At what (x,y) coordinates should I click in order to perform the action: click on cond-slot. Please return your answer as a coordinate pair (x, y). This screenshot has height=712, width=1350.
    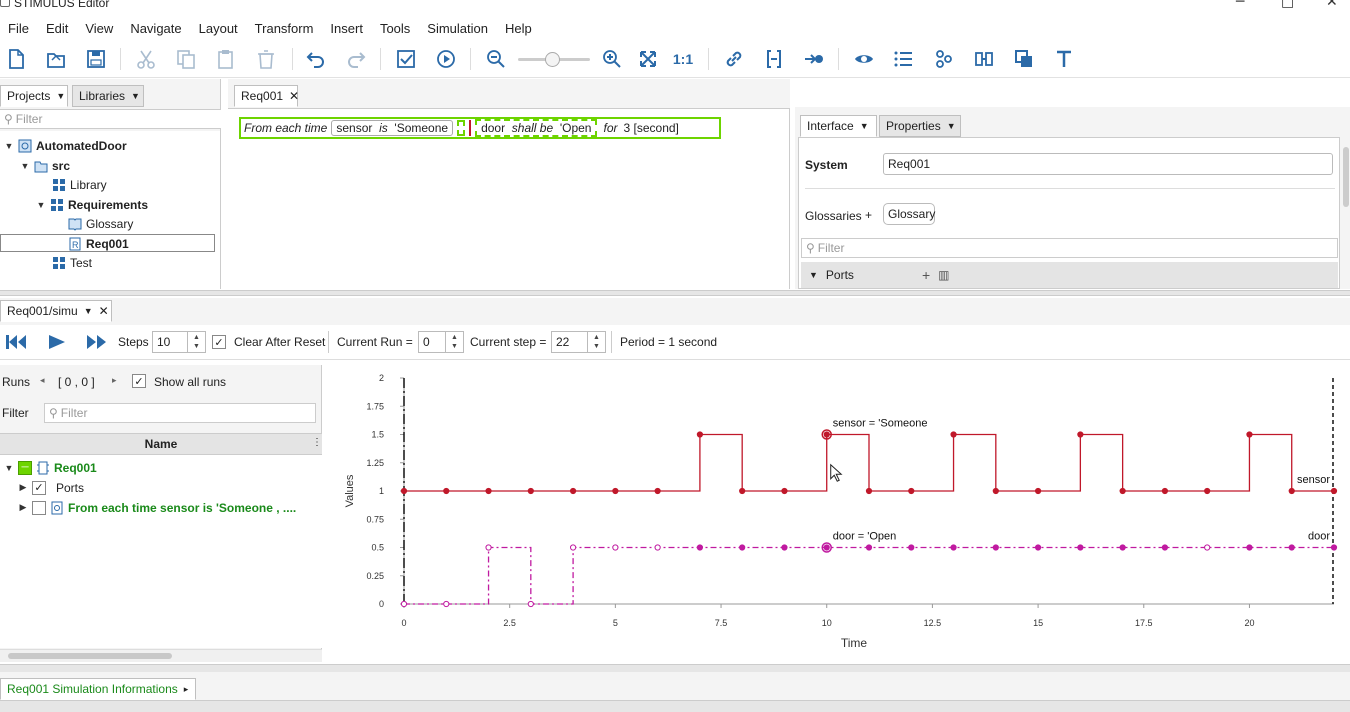
    Looking at the image, I should click on (461, 128).